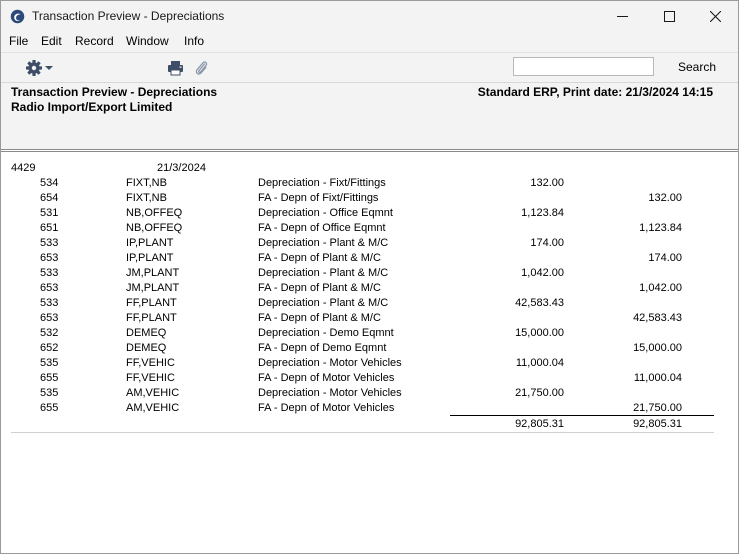  Describe the element at coordinates (582, 415) in the screenshot. I see `total-rule` at that location.